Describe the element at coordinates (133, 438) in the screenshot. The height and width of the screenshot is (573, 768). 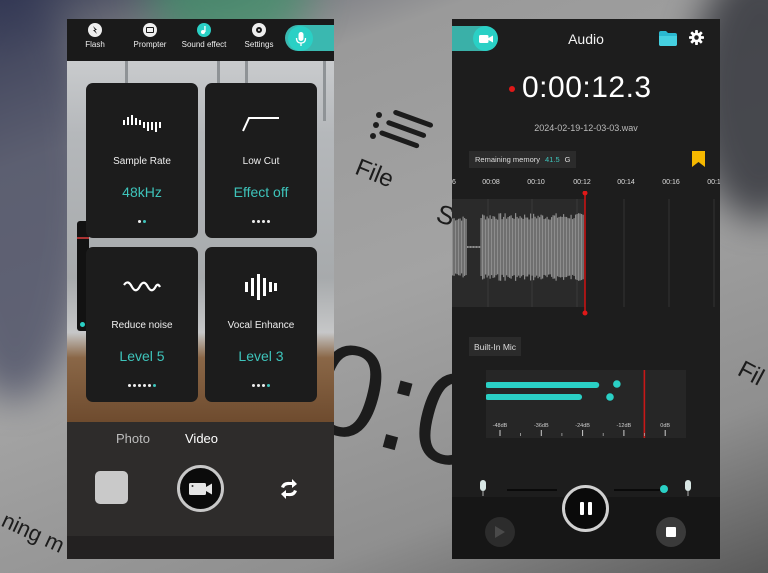
I see `mode-photo-tab: Photo` at that location.